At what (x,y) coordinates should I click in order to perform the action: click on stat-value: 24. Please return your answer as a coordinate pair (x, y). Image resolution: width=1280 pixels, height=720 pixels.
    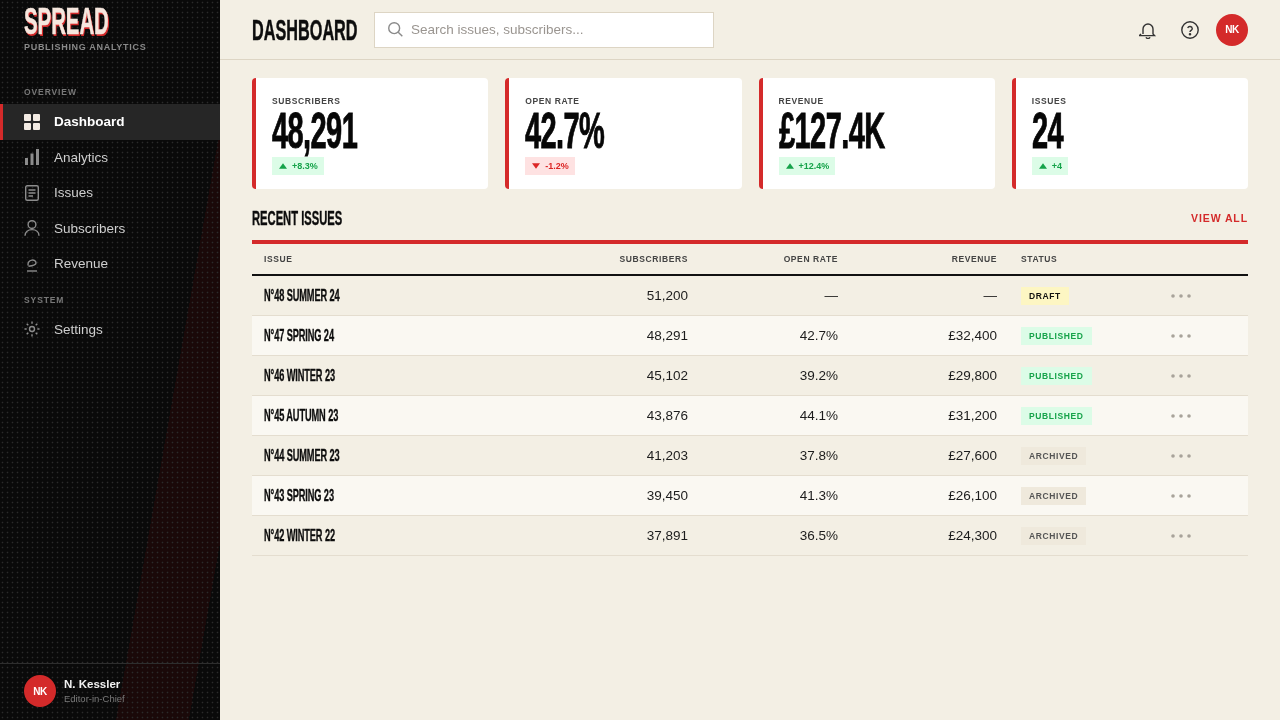
    Looking at the image, I should click on (1047, 131).